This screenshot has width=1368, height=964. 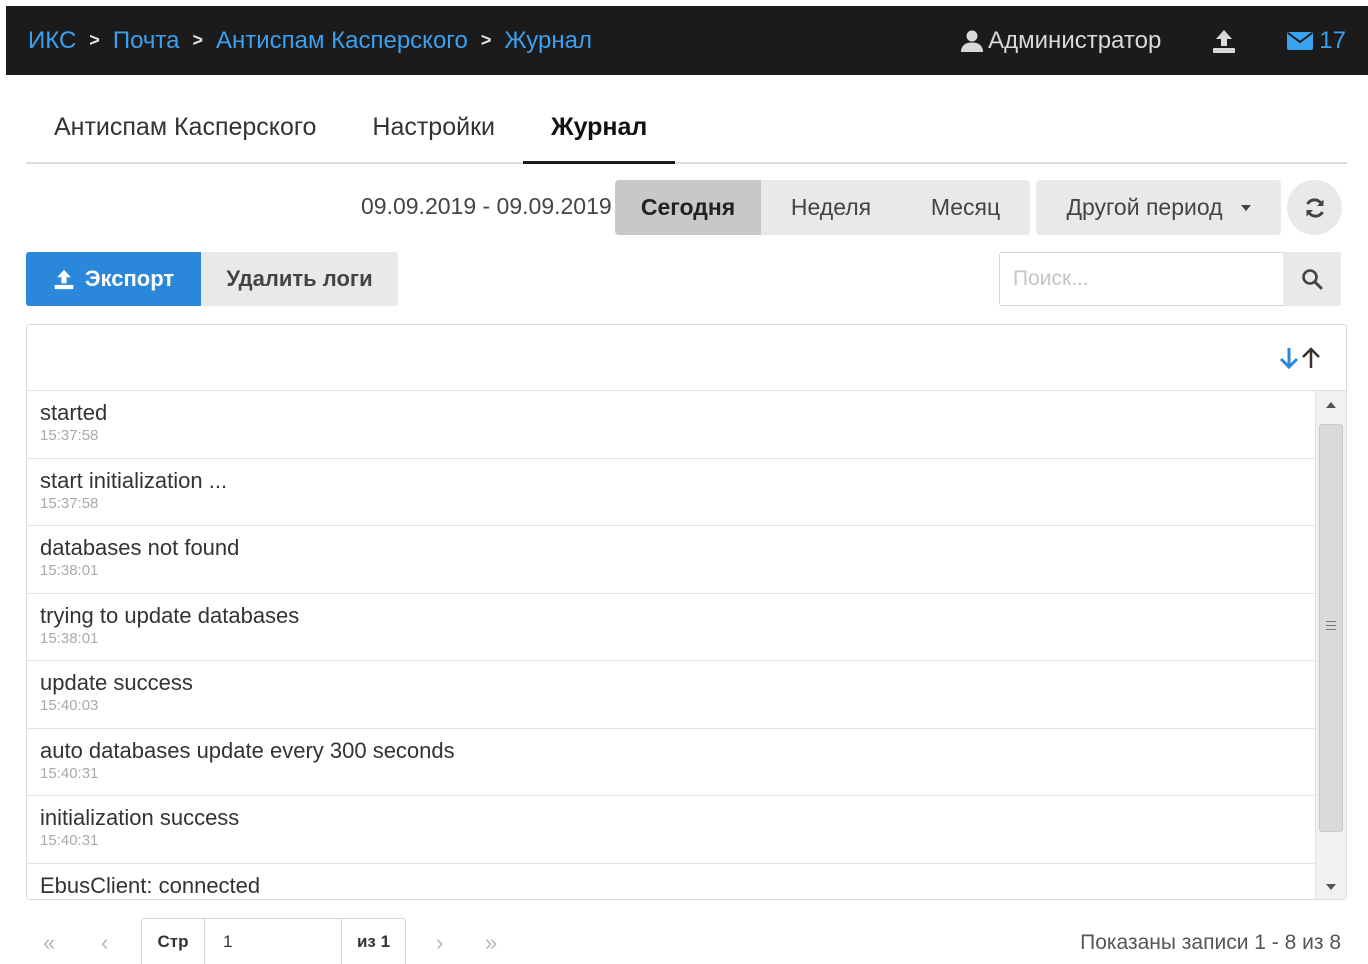 I want to click on tab-journal: Журнал, so click(x=599, y=128).